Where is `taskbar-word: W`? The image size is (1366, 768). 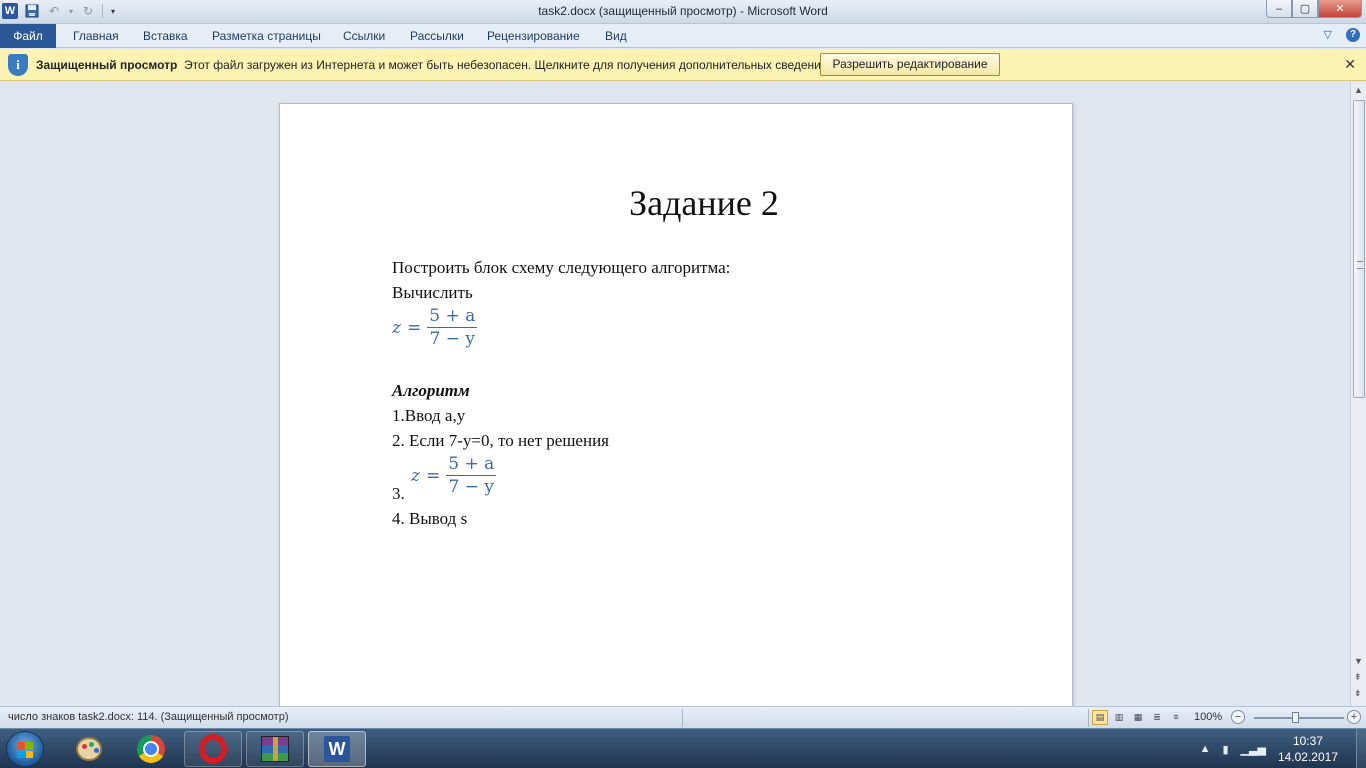
taskbar-word: W is located at coordinates (337, 749).